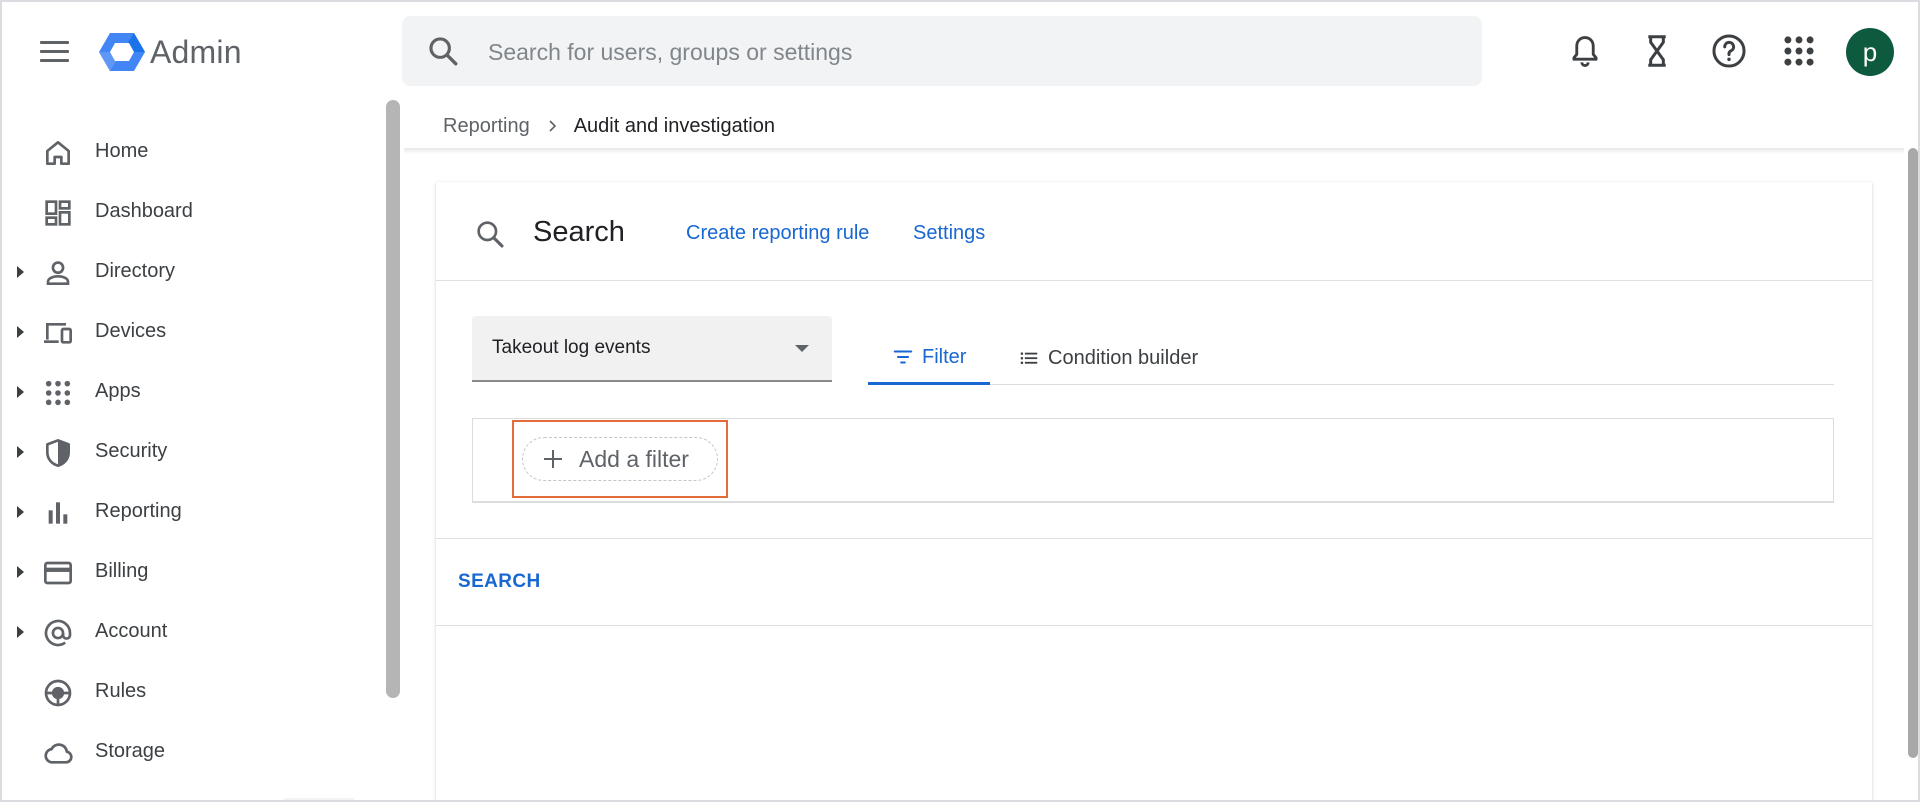 Image resolution: width=1920 pixels, height=802 pixels. I want to click on tab-filter-label: Filter, so click(944, 356).